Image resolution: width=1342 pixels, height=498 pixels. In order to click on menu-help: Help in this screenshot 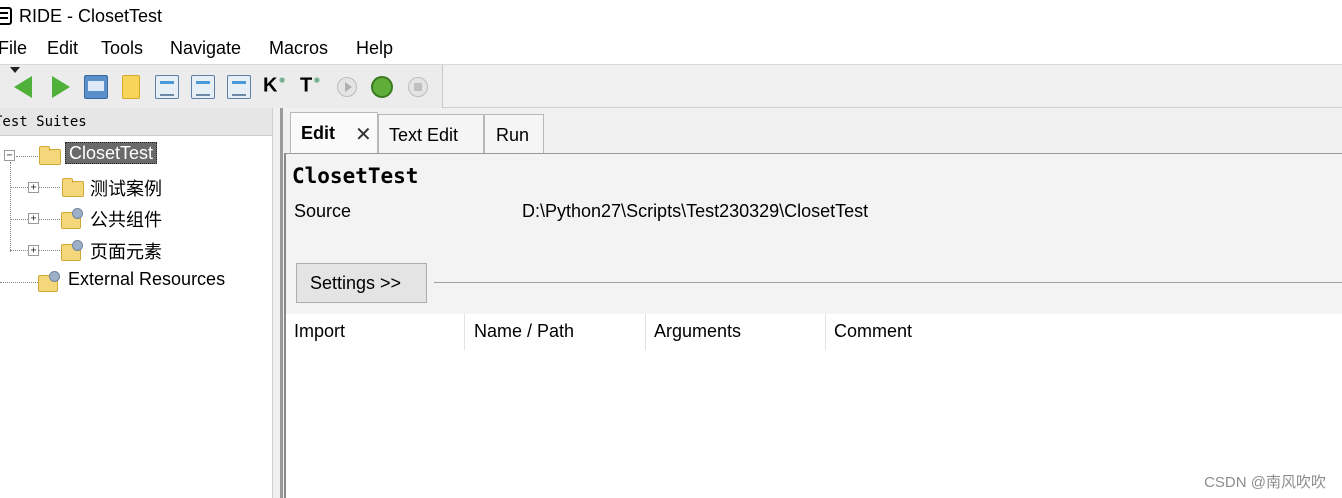, I will do `click(374, 48)`.